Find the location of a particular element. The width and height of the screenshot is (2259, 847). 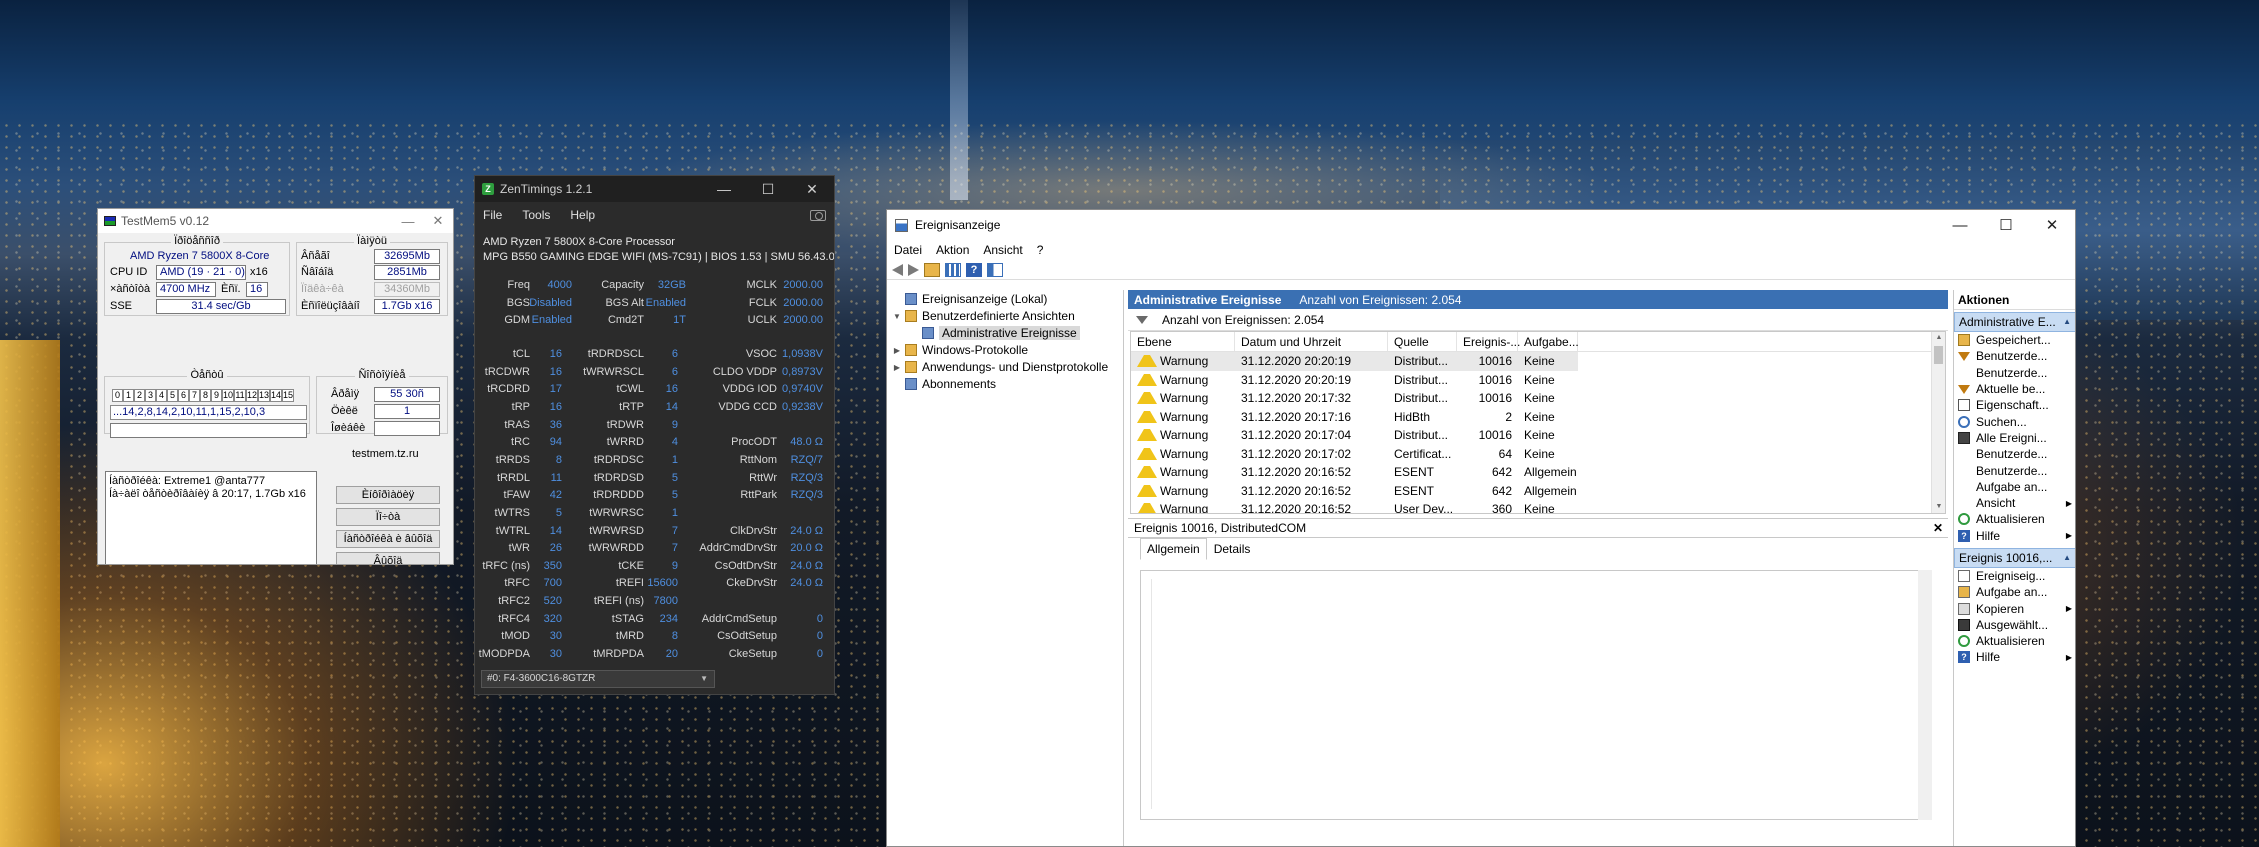

tree-admin-events: Administrative Ereignisse is located at coordinates (994, 333).